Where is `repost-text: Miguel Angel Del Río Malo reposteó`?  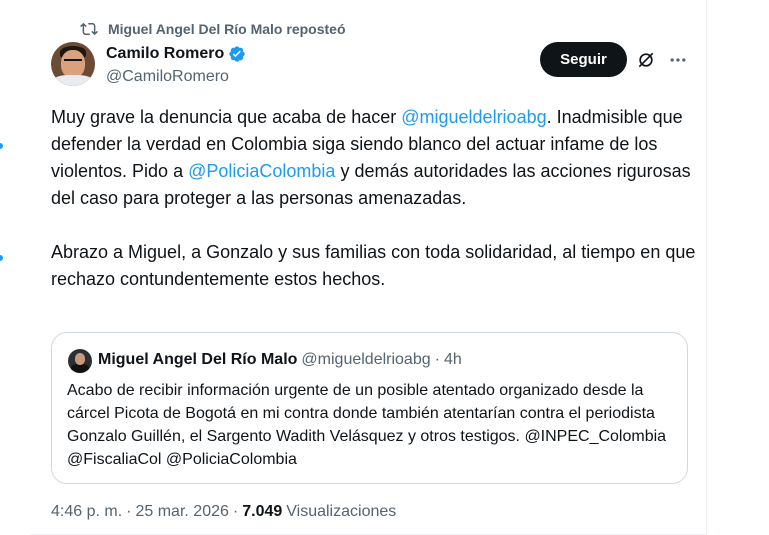
repost-text: Miguel Angel Del Río Malo reposteó is located at coordinates (227, 29).